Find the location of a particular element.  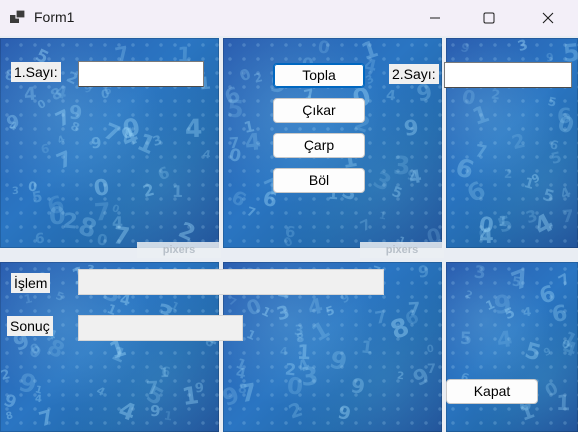

minimize-icon is located at coordinates (435, 18).